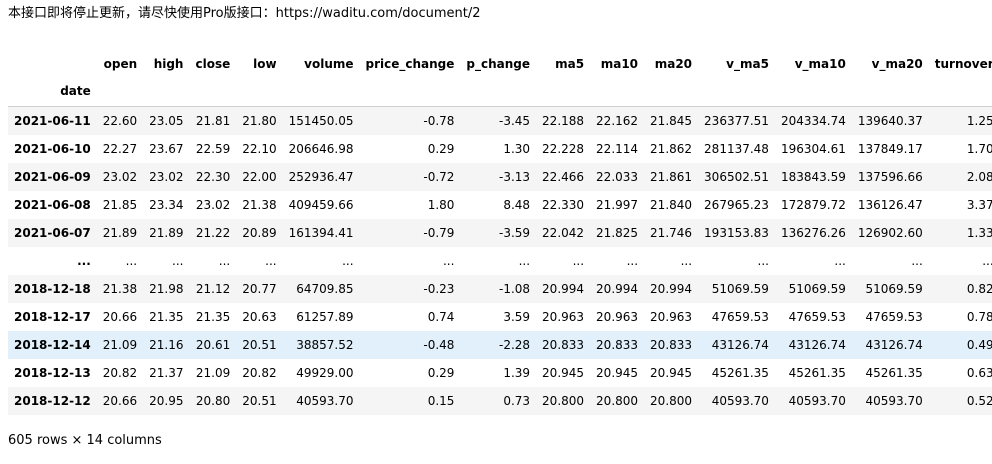 Image resolution: width=992 pixels, height=464 pixels. Describe the element at coordinates (439, 233) in the screenshot. I see `cell-price-change: -0.79` at that location.